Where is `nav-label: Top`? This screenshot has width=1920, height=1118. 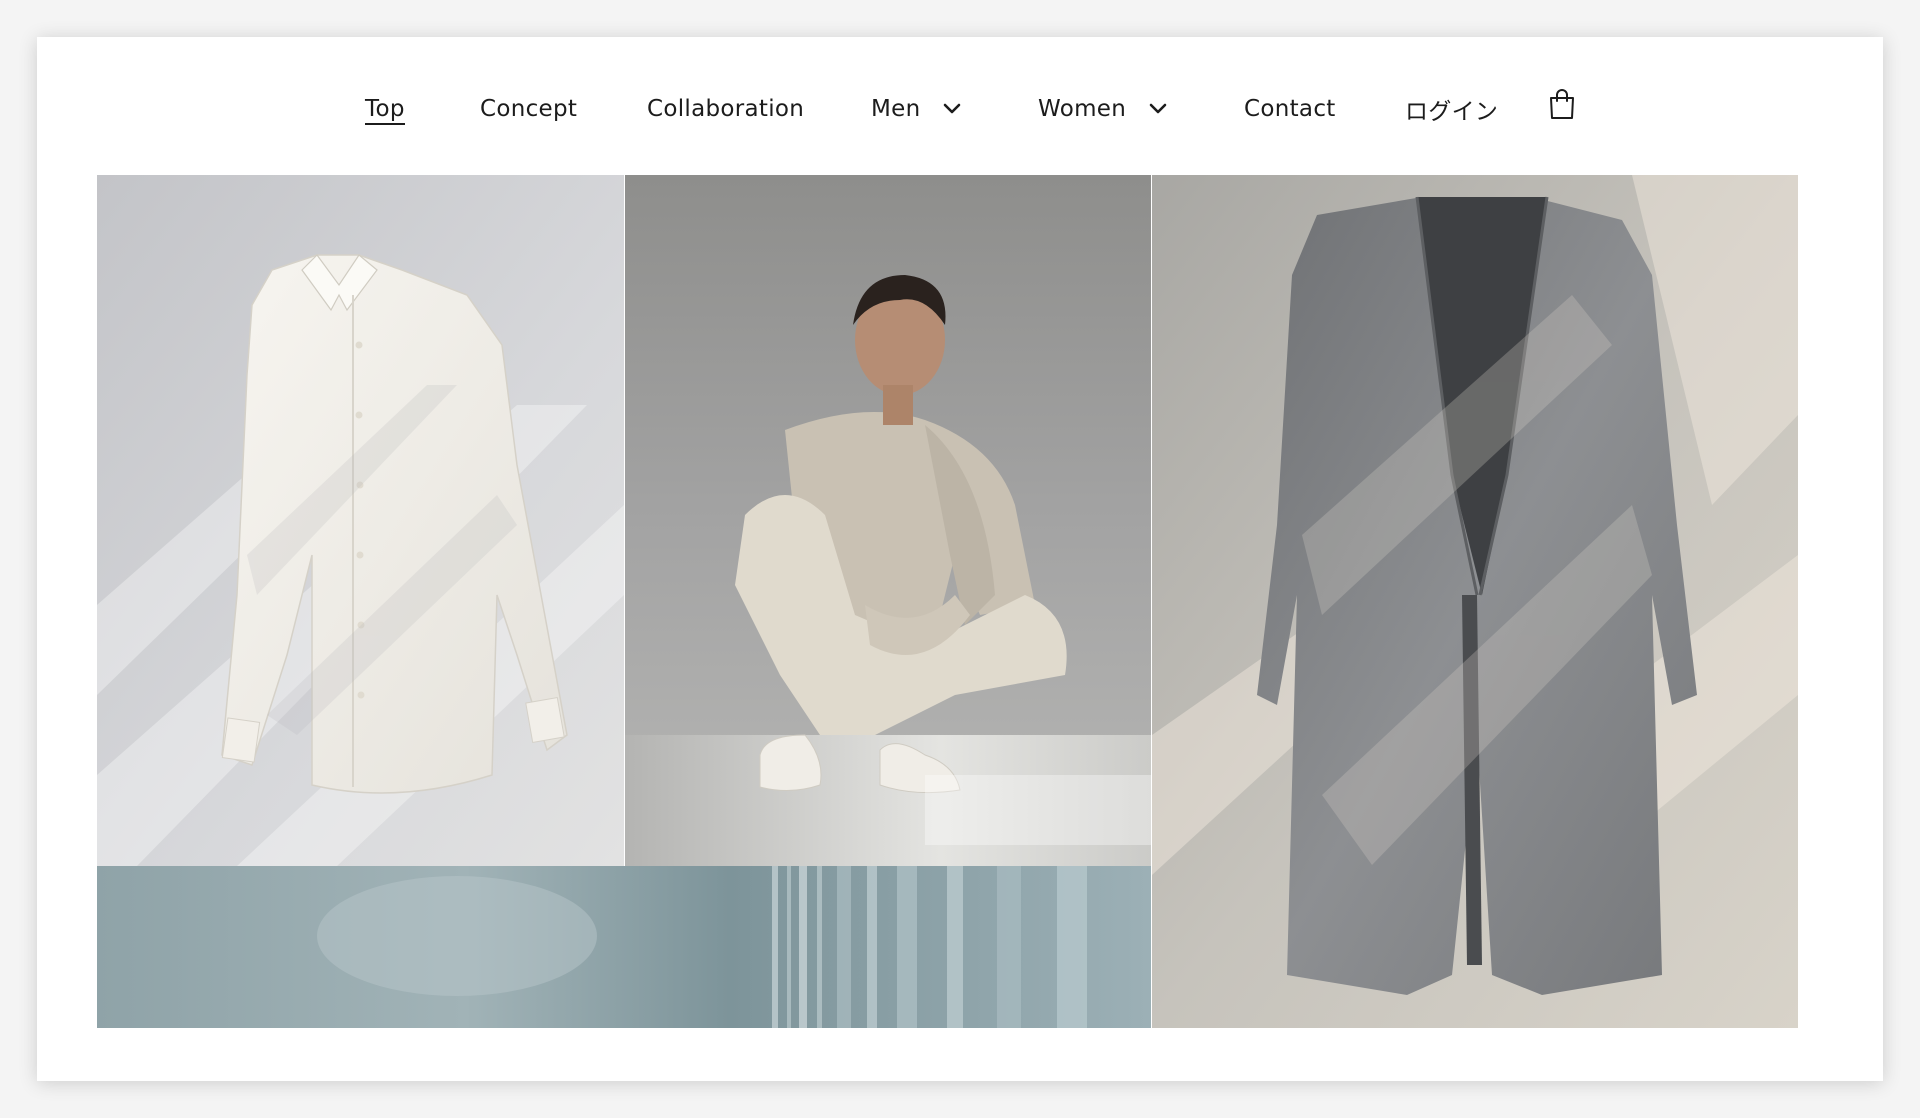 nav-label: Top is located at coordinates (385, 110).